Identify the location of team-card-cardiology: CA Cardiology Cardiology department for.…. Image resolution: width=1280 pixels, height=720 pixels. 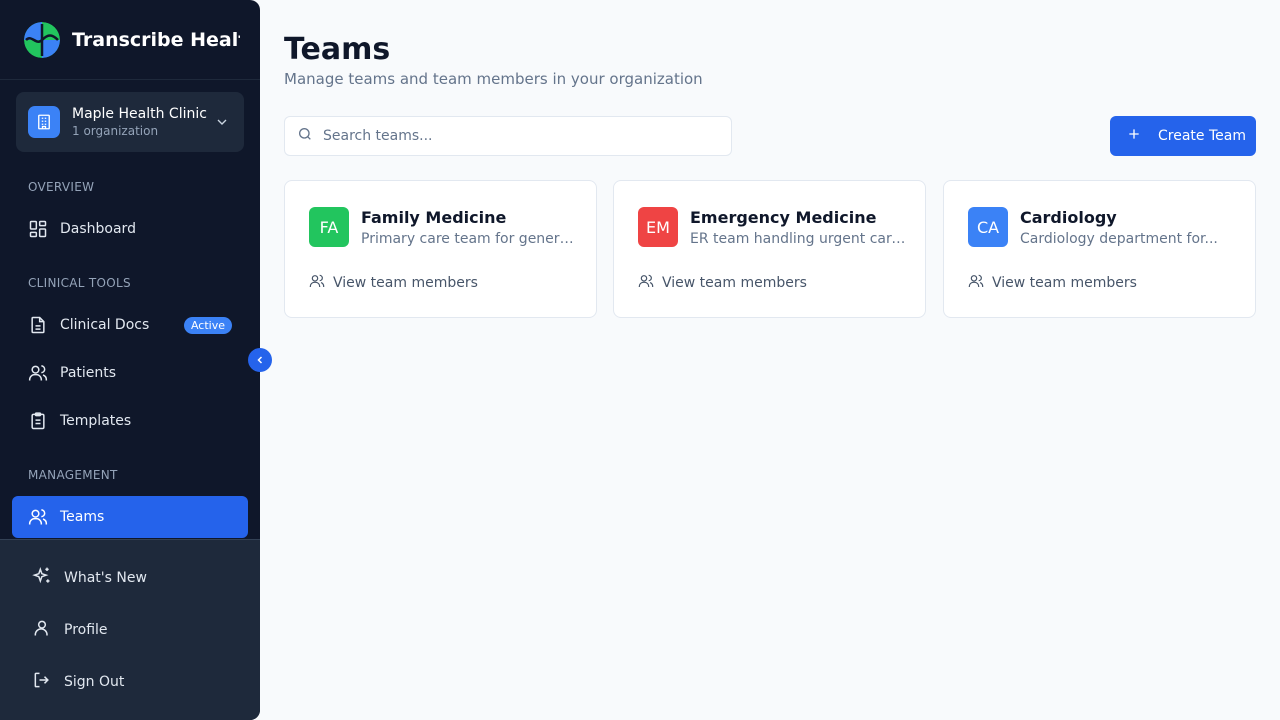
(1099, 249).